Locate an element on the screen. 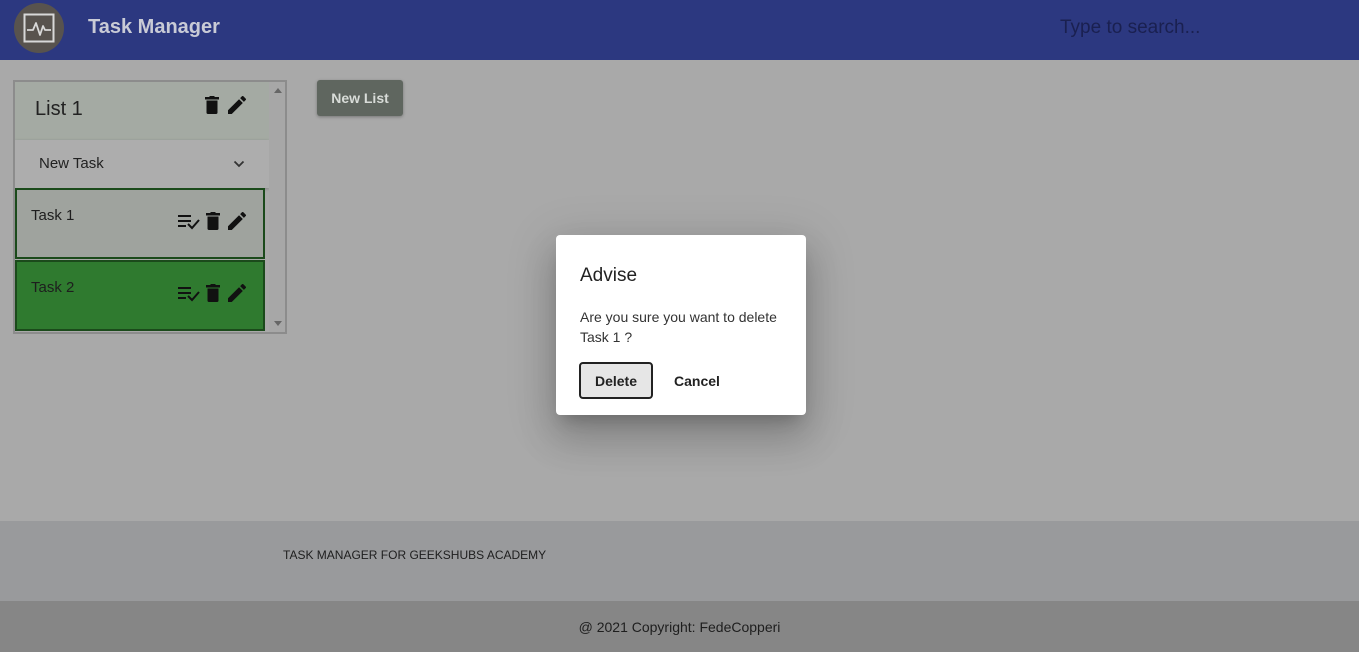 The height and width of the screenshot is (652, 1359). footer: TASK MANAGER FOR GEEKSHUBS ACADEMY is located at coordinates (679, 561).